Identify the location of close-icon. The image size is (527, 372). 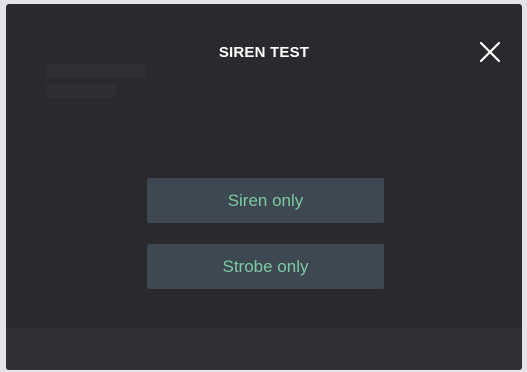
(490, 52).